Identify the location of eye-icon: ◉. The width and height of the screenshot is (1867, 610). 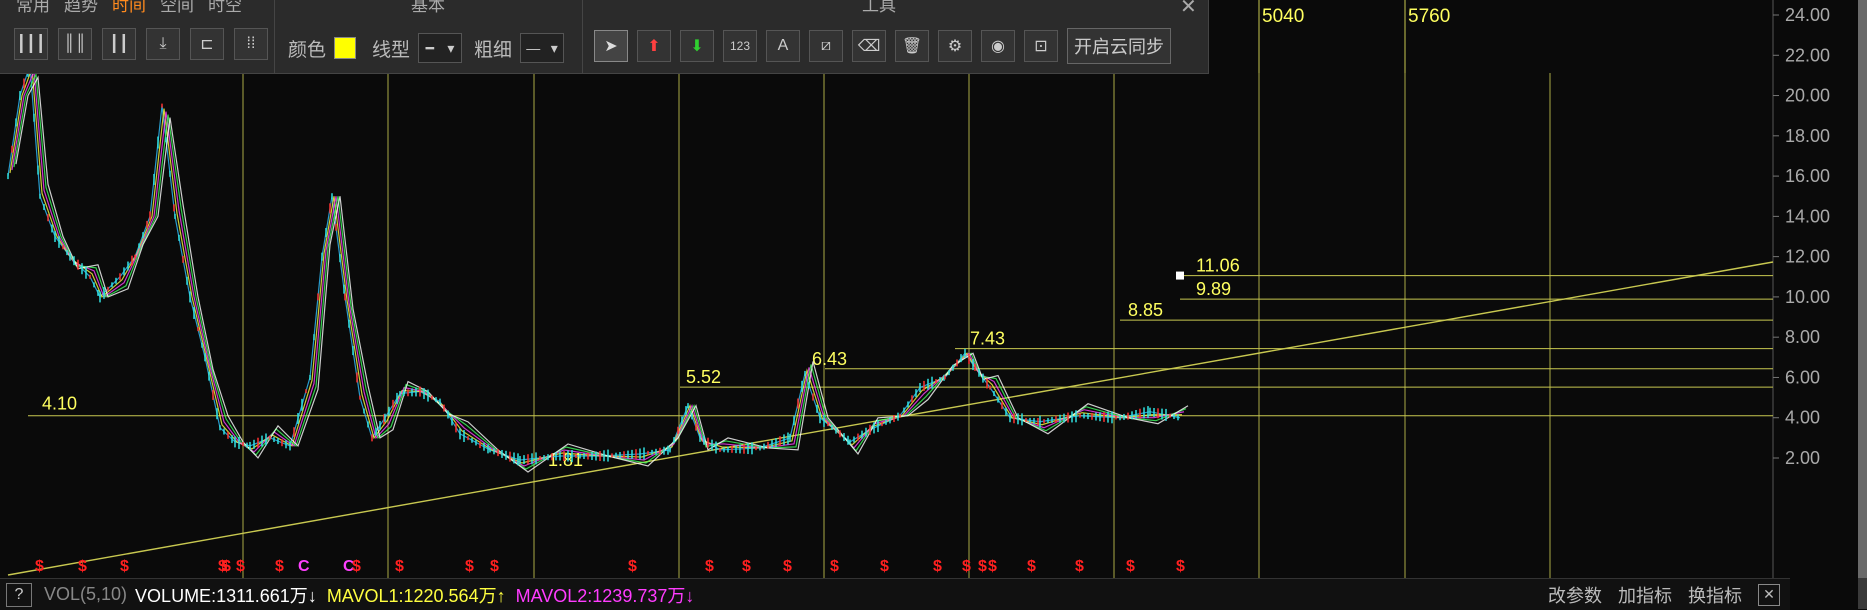
(998, 46).